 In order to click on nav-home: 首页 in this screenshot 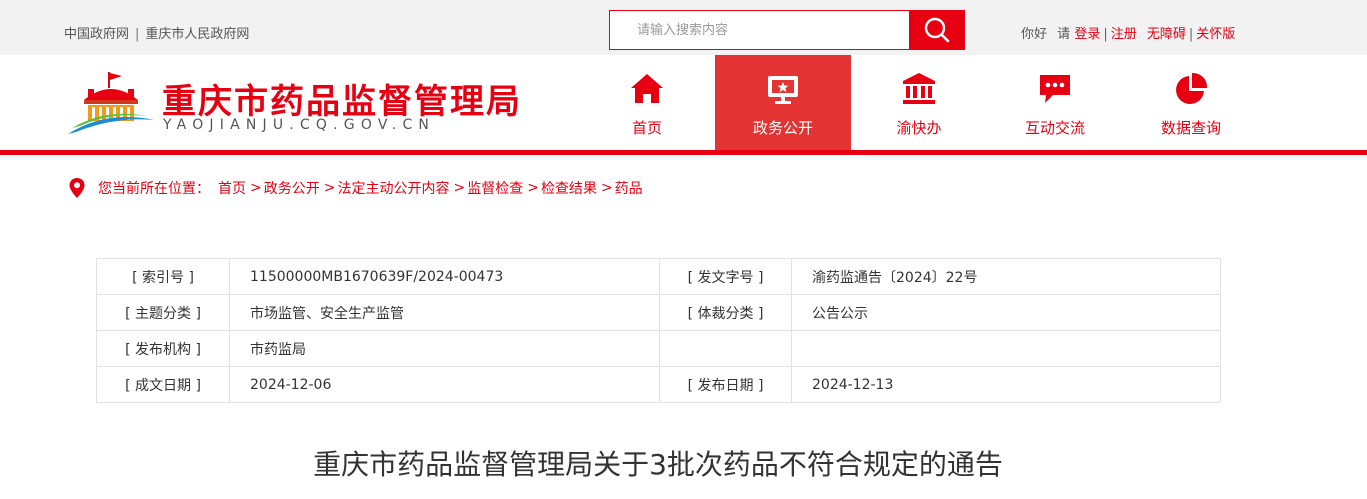, I will do `click(647, 102)`.